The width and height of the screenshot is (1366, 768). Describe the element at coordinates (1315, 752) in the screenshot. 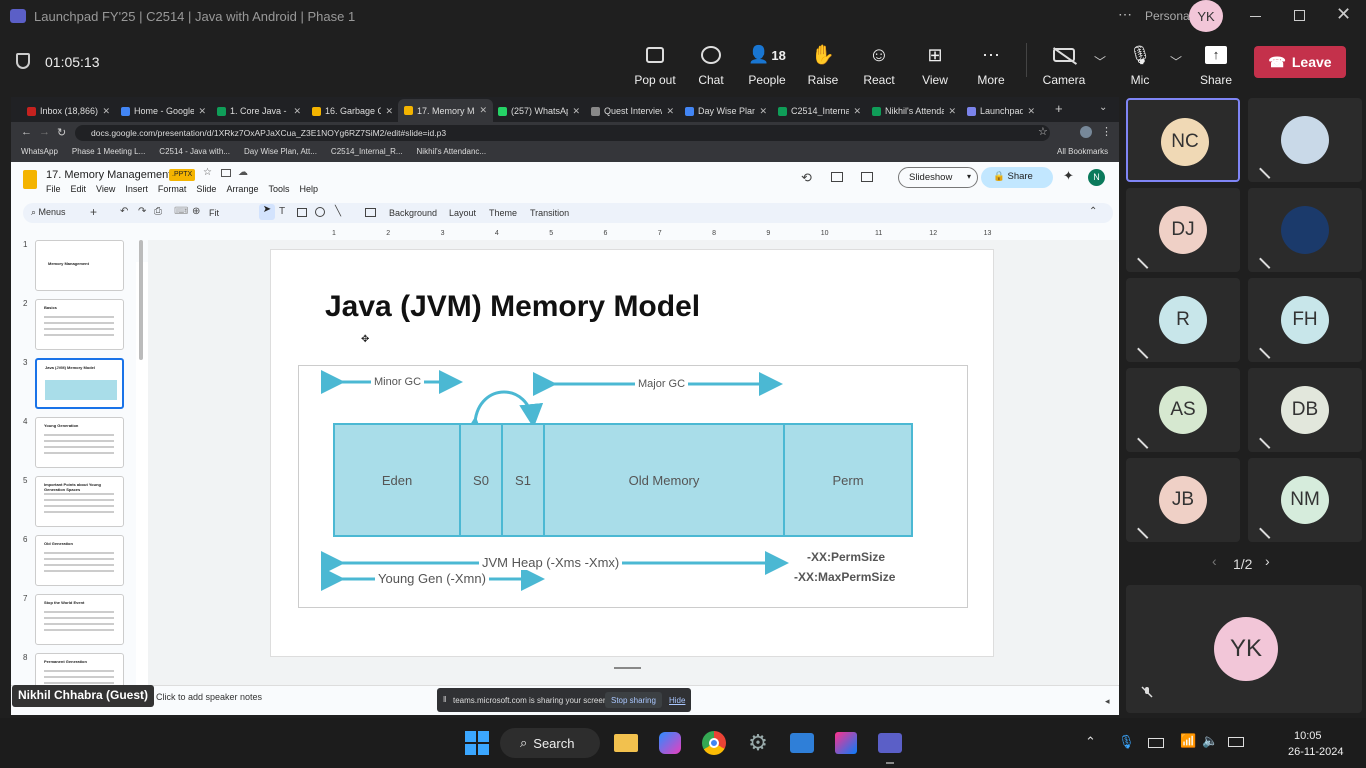

I see `clock-date: 26-11-2024` at that location.